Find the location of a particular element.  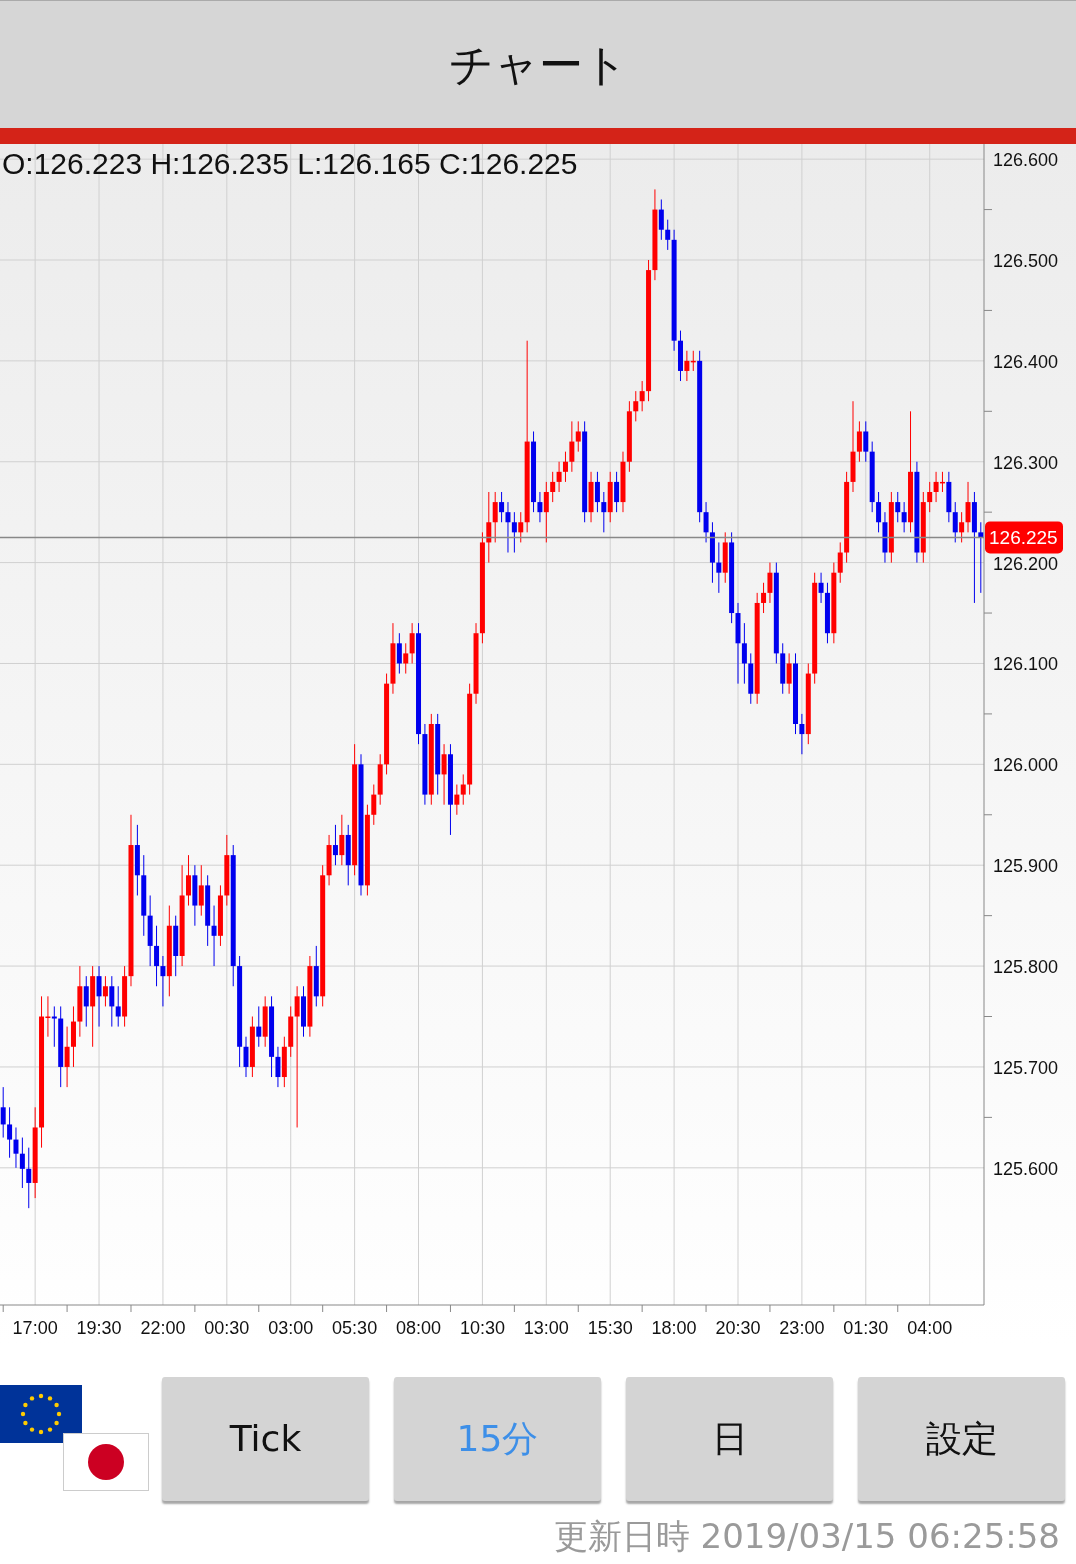

screen-title: チャート is located at coordinates (538, 64).